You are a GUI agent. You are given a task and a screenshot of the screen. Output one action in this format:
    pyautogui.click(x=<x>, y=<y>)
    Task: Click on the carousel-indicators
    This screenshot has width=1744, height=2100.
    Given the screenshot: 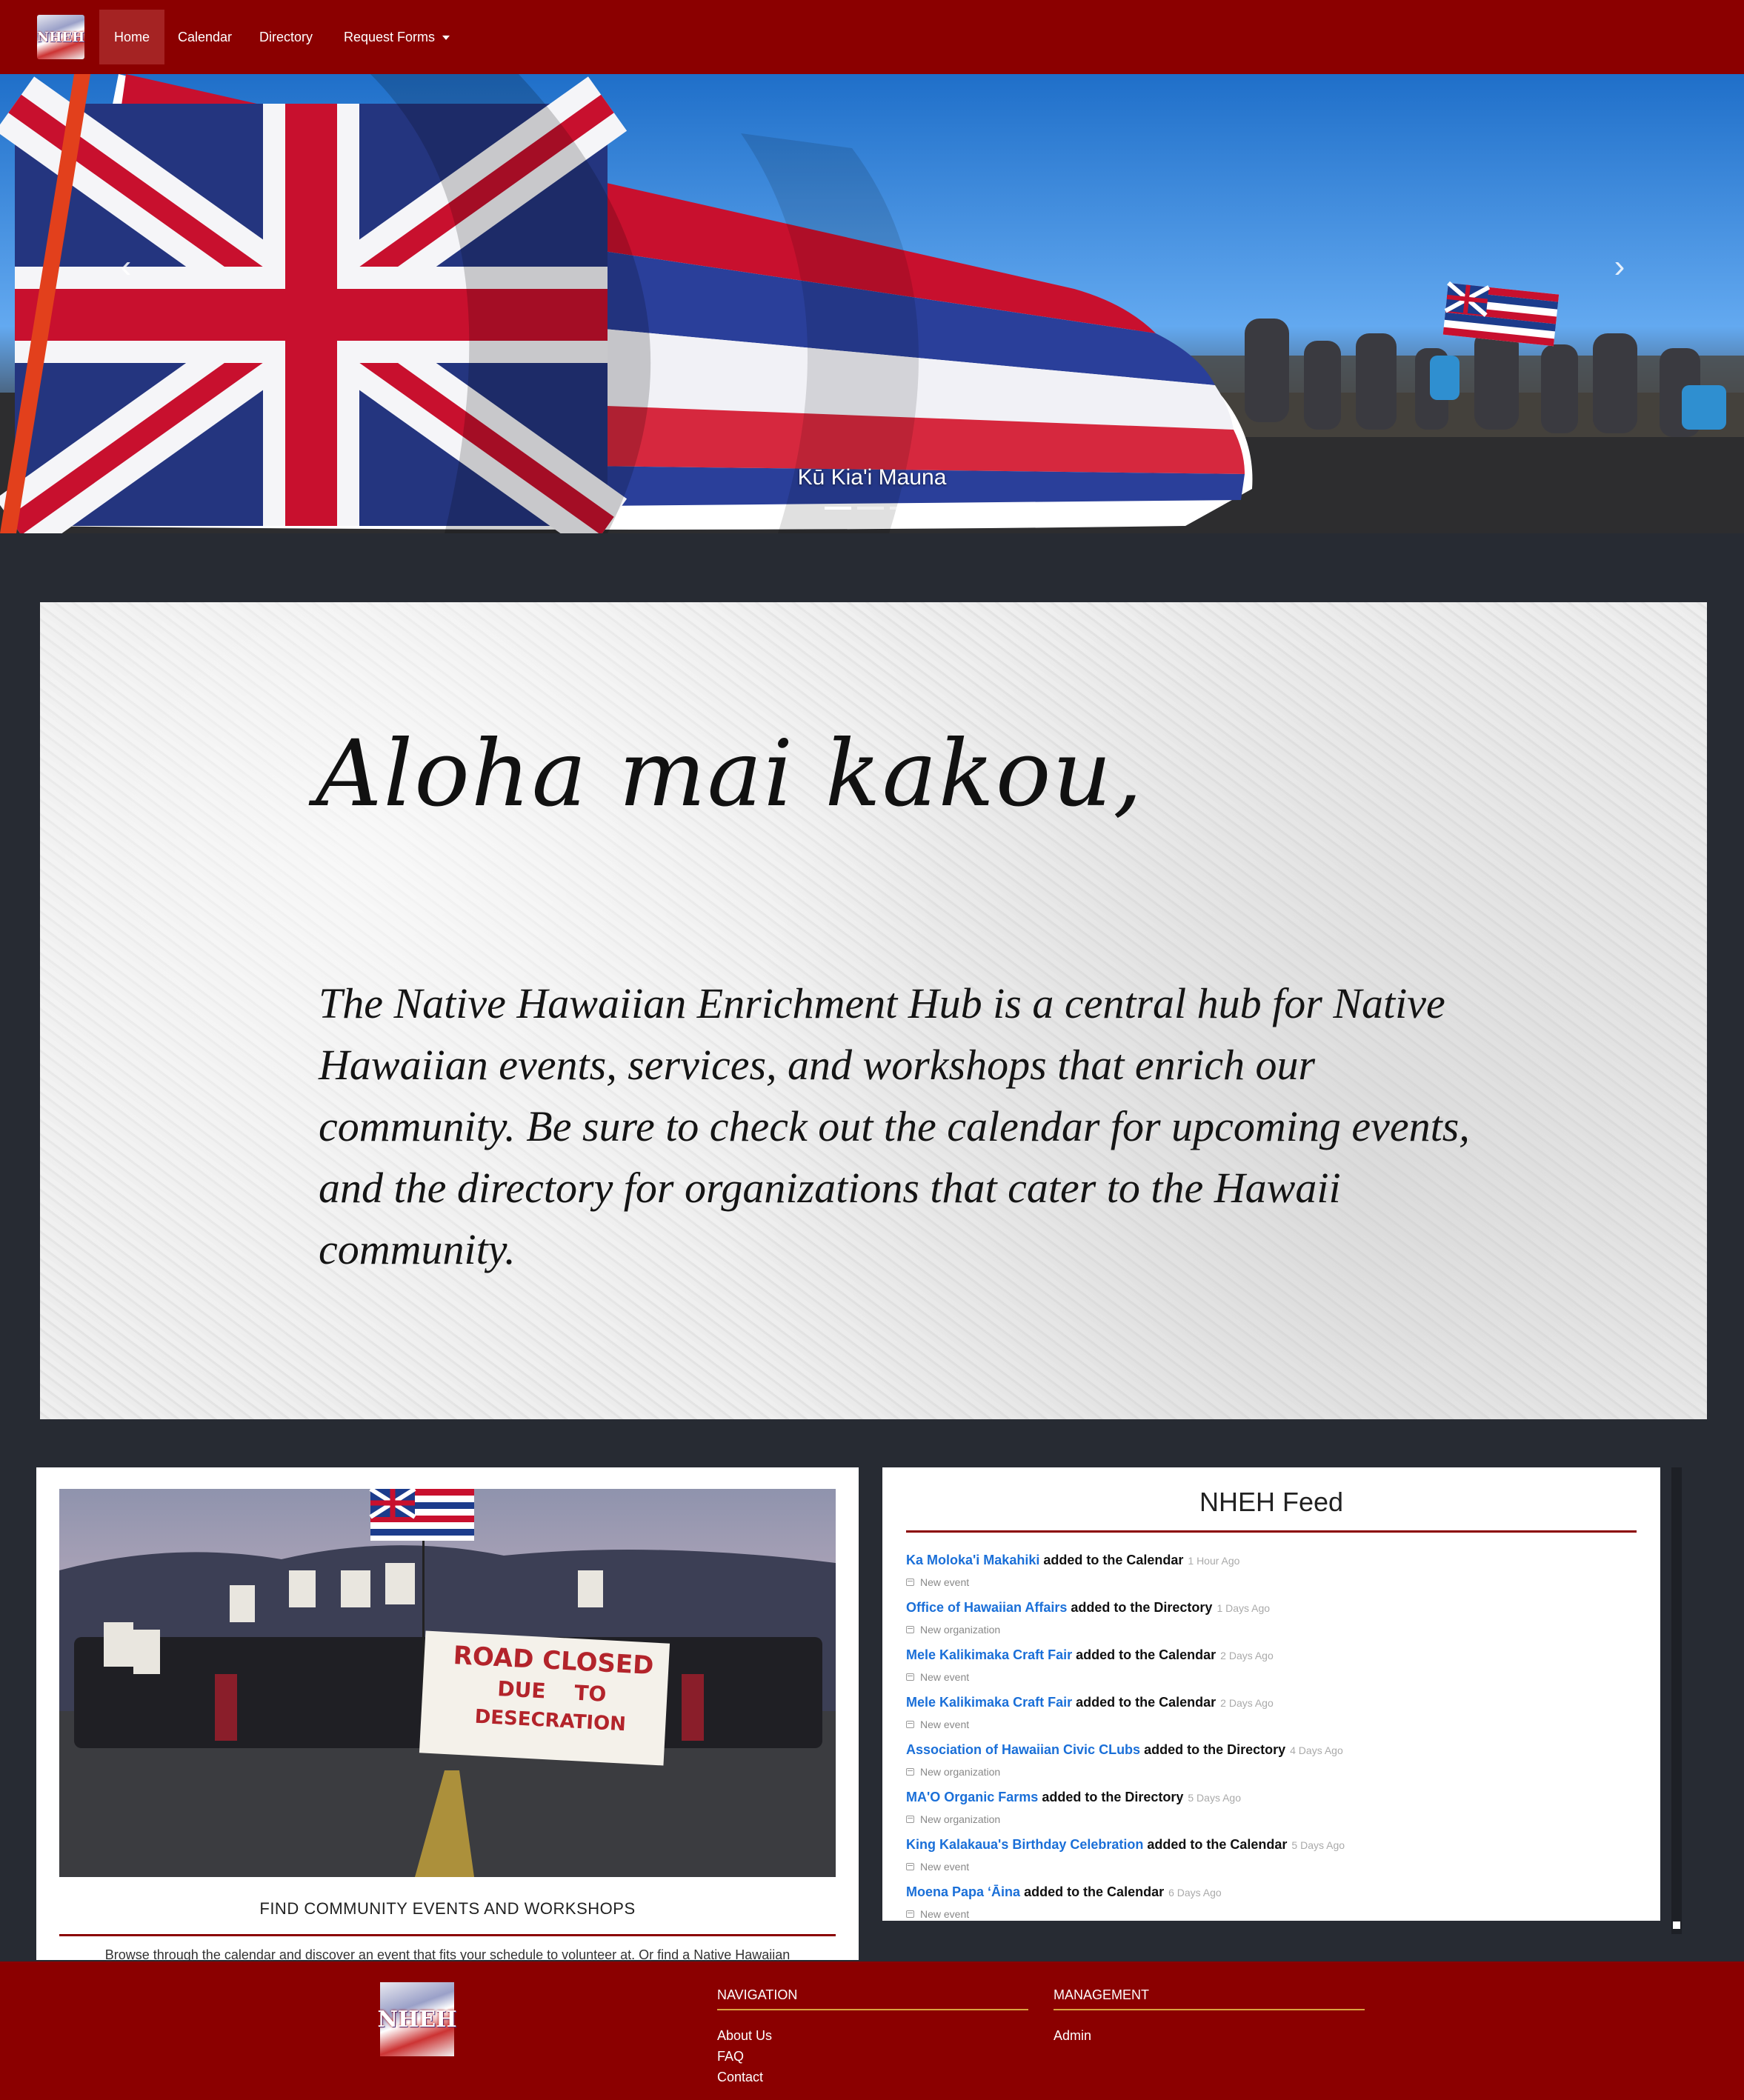 What is the action you would take?
    pyautogui.click(x=873, y=508)
    